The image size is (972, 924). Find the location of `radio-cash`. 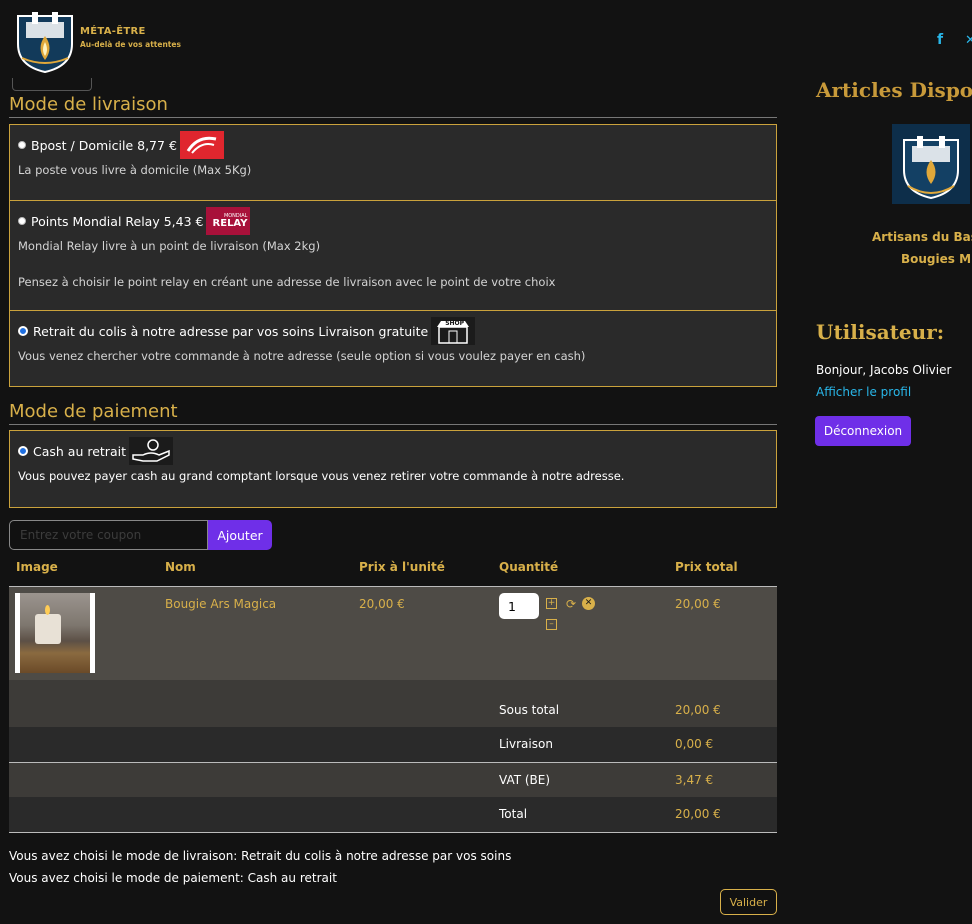

radio-cash is located at coordinates (23, 451).